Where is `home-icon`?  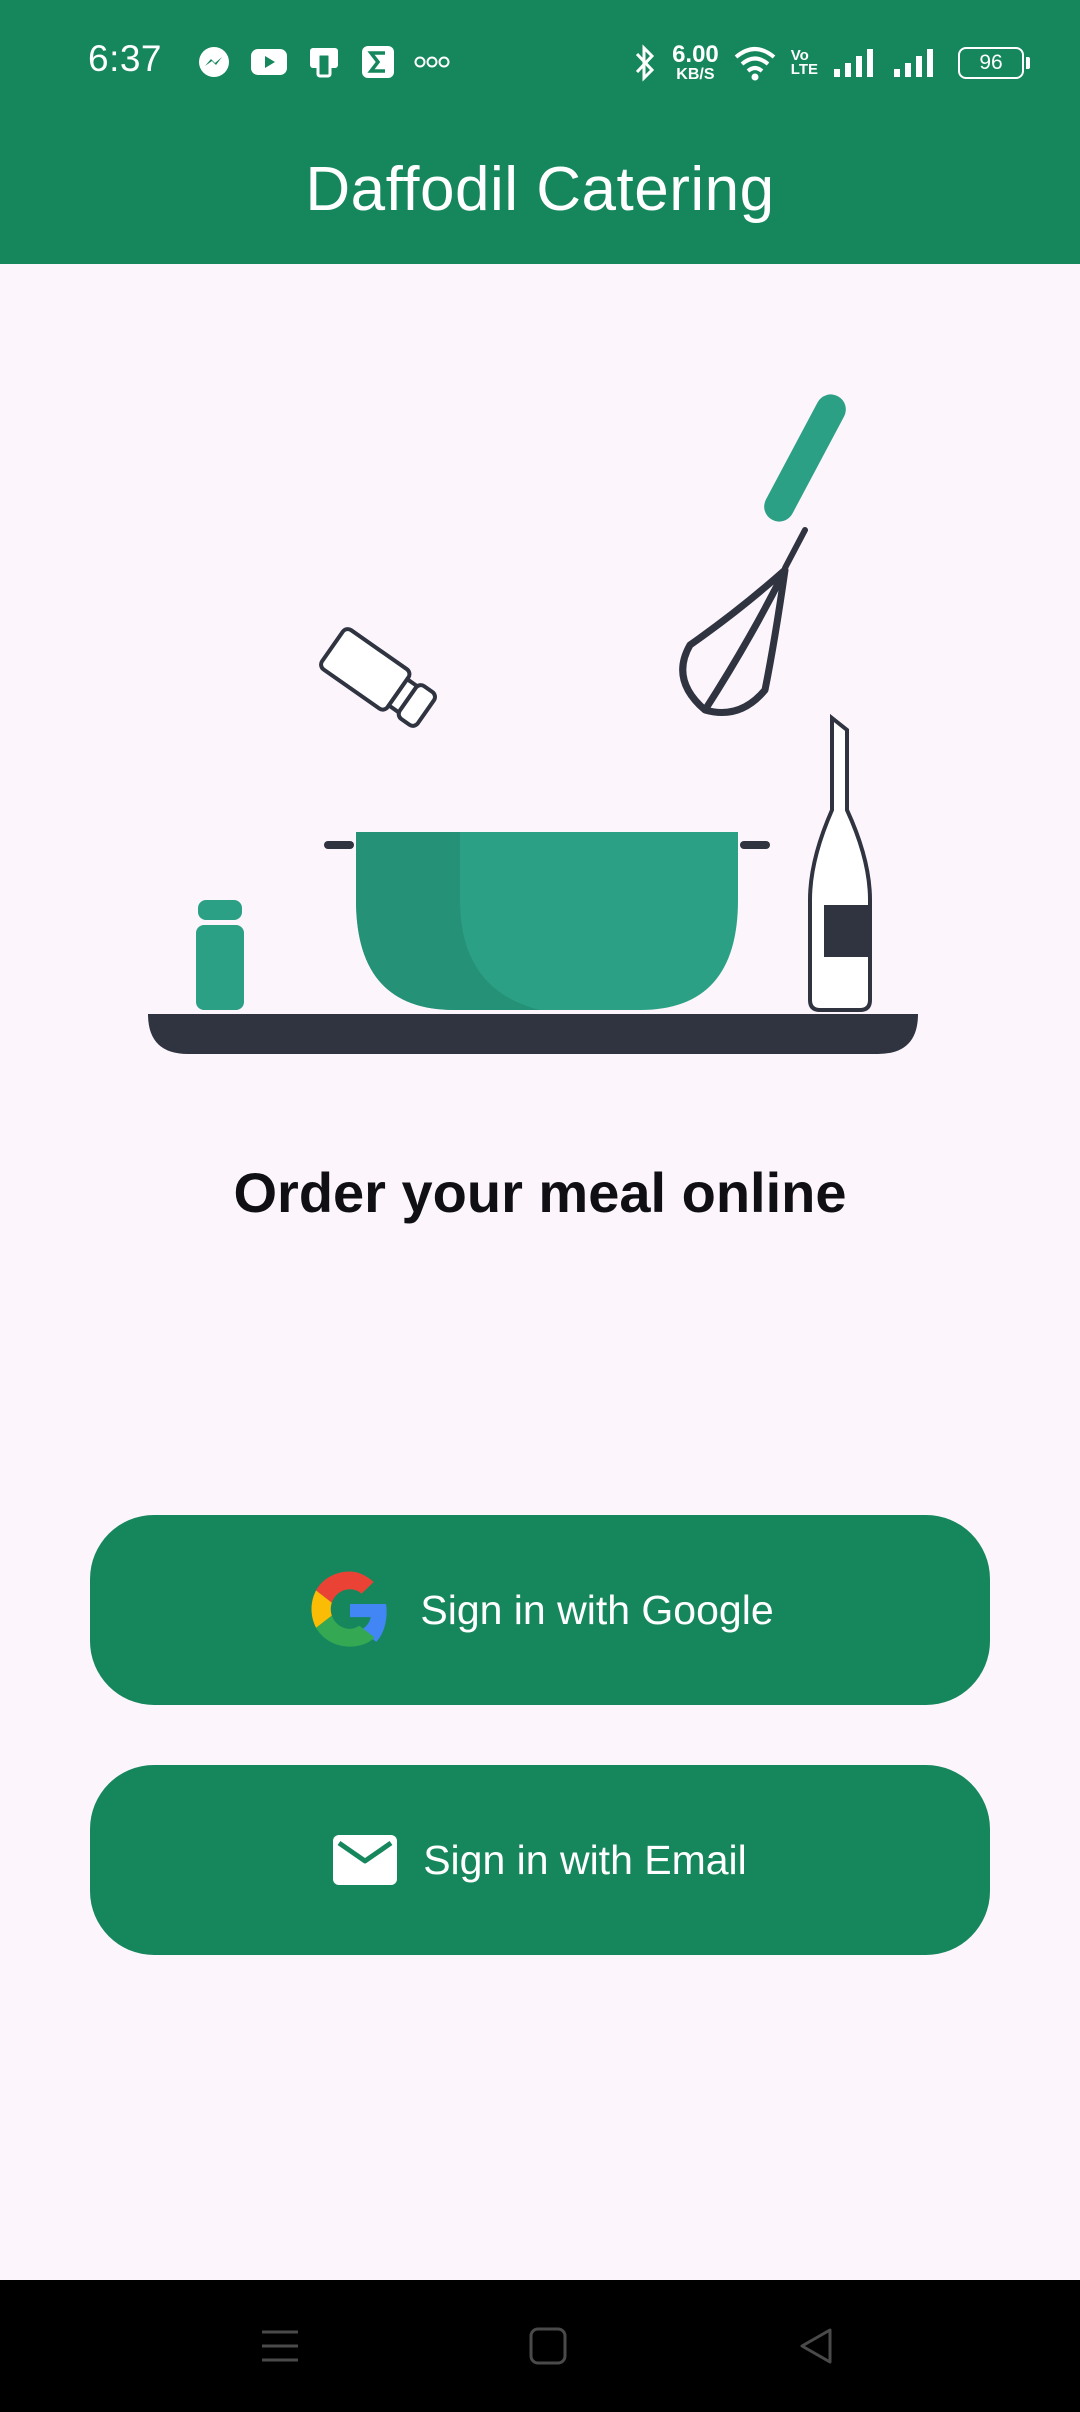
home-icon is located at coordinates (548, 2346).